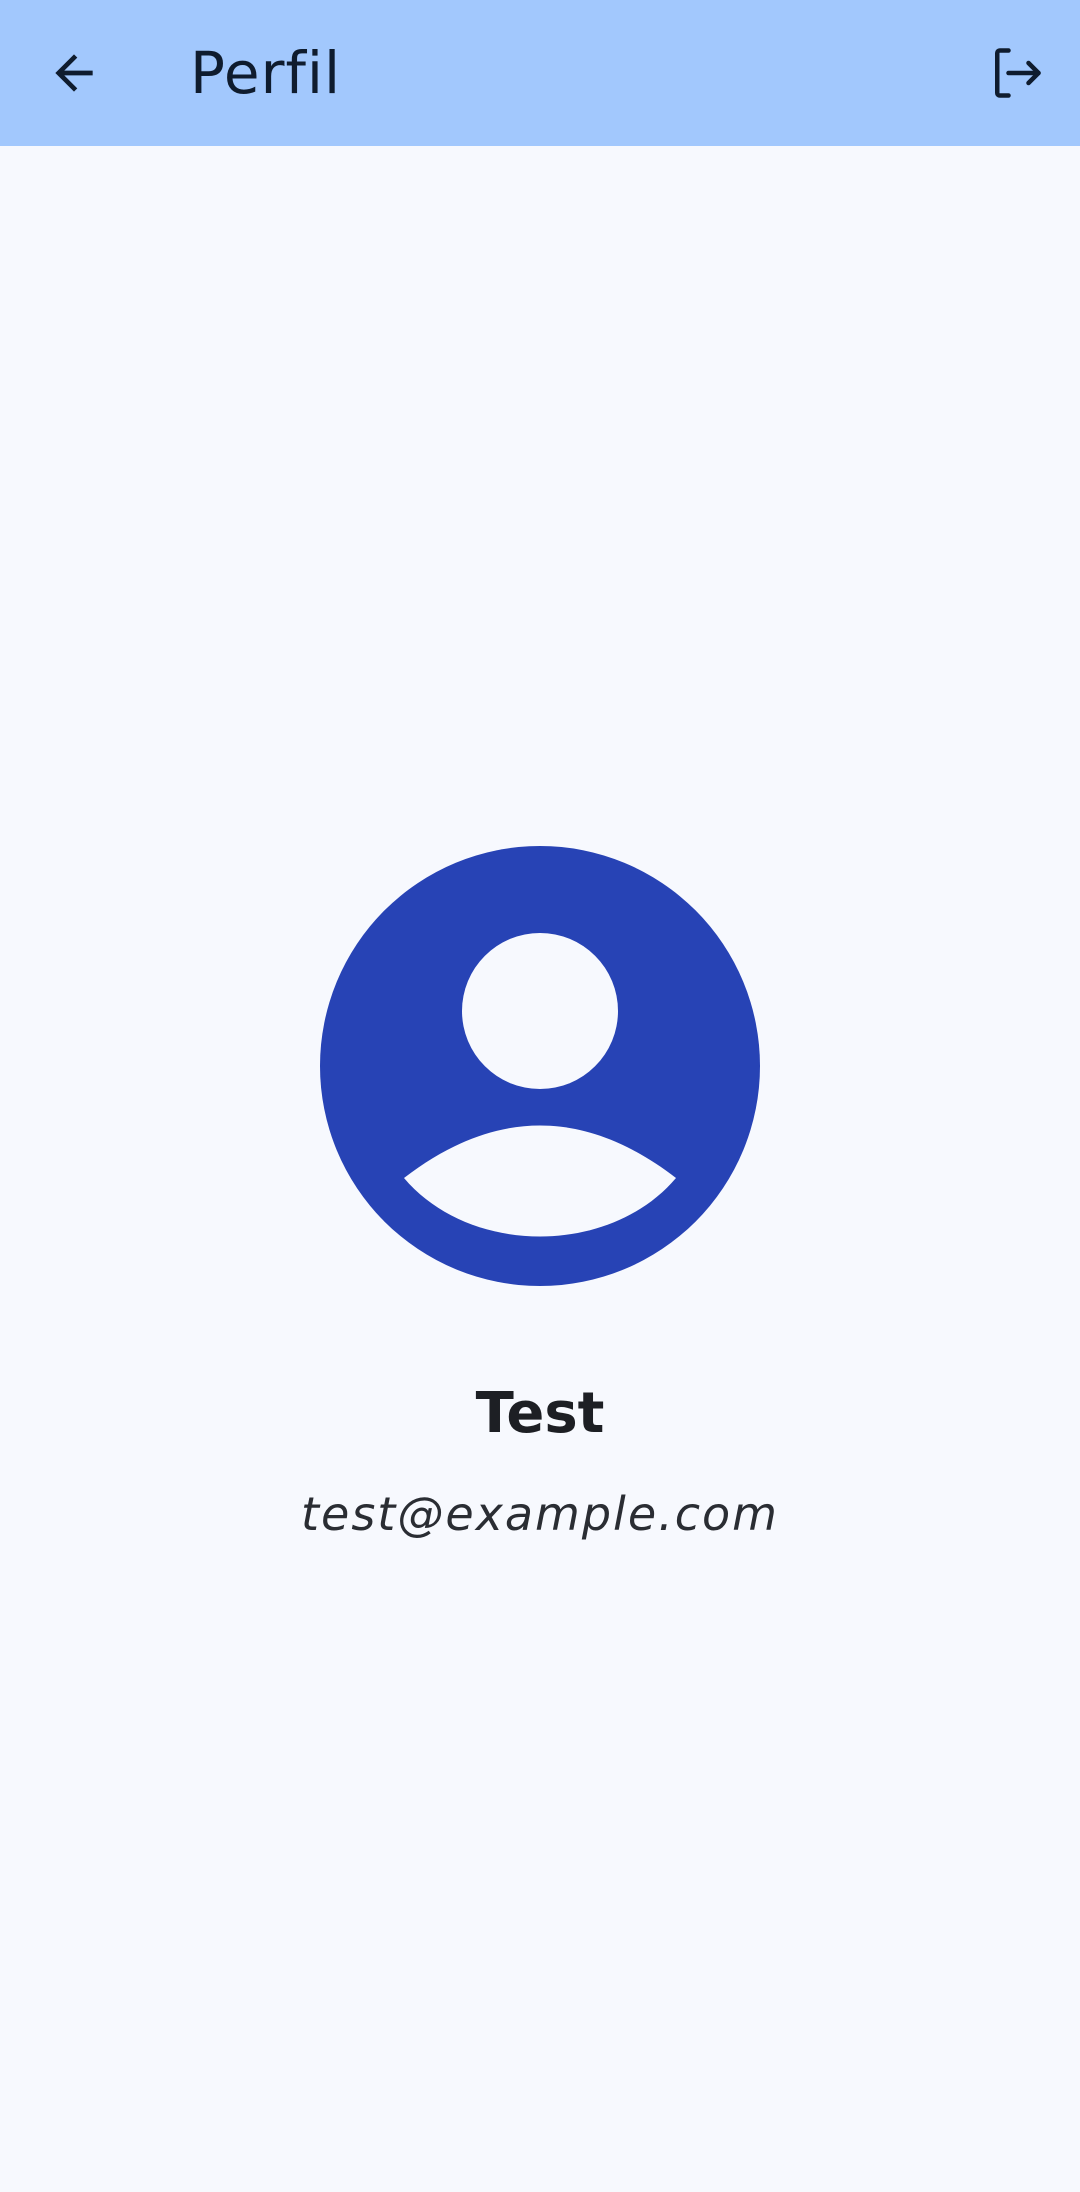  I want to click on top-app-bar: Perfil, so click(540, 73).